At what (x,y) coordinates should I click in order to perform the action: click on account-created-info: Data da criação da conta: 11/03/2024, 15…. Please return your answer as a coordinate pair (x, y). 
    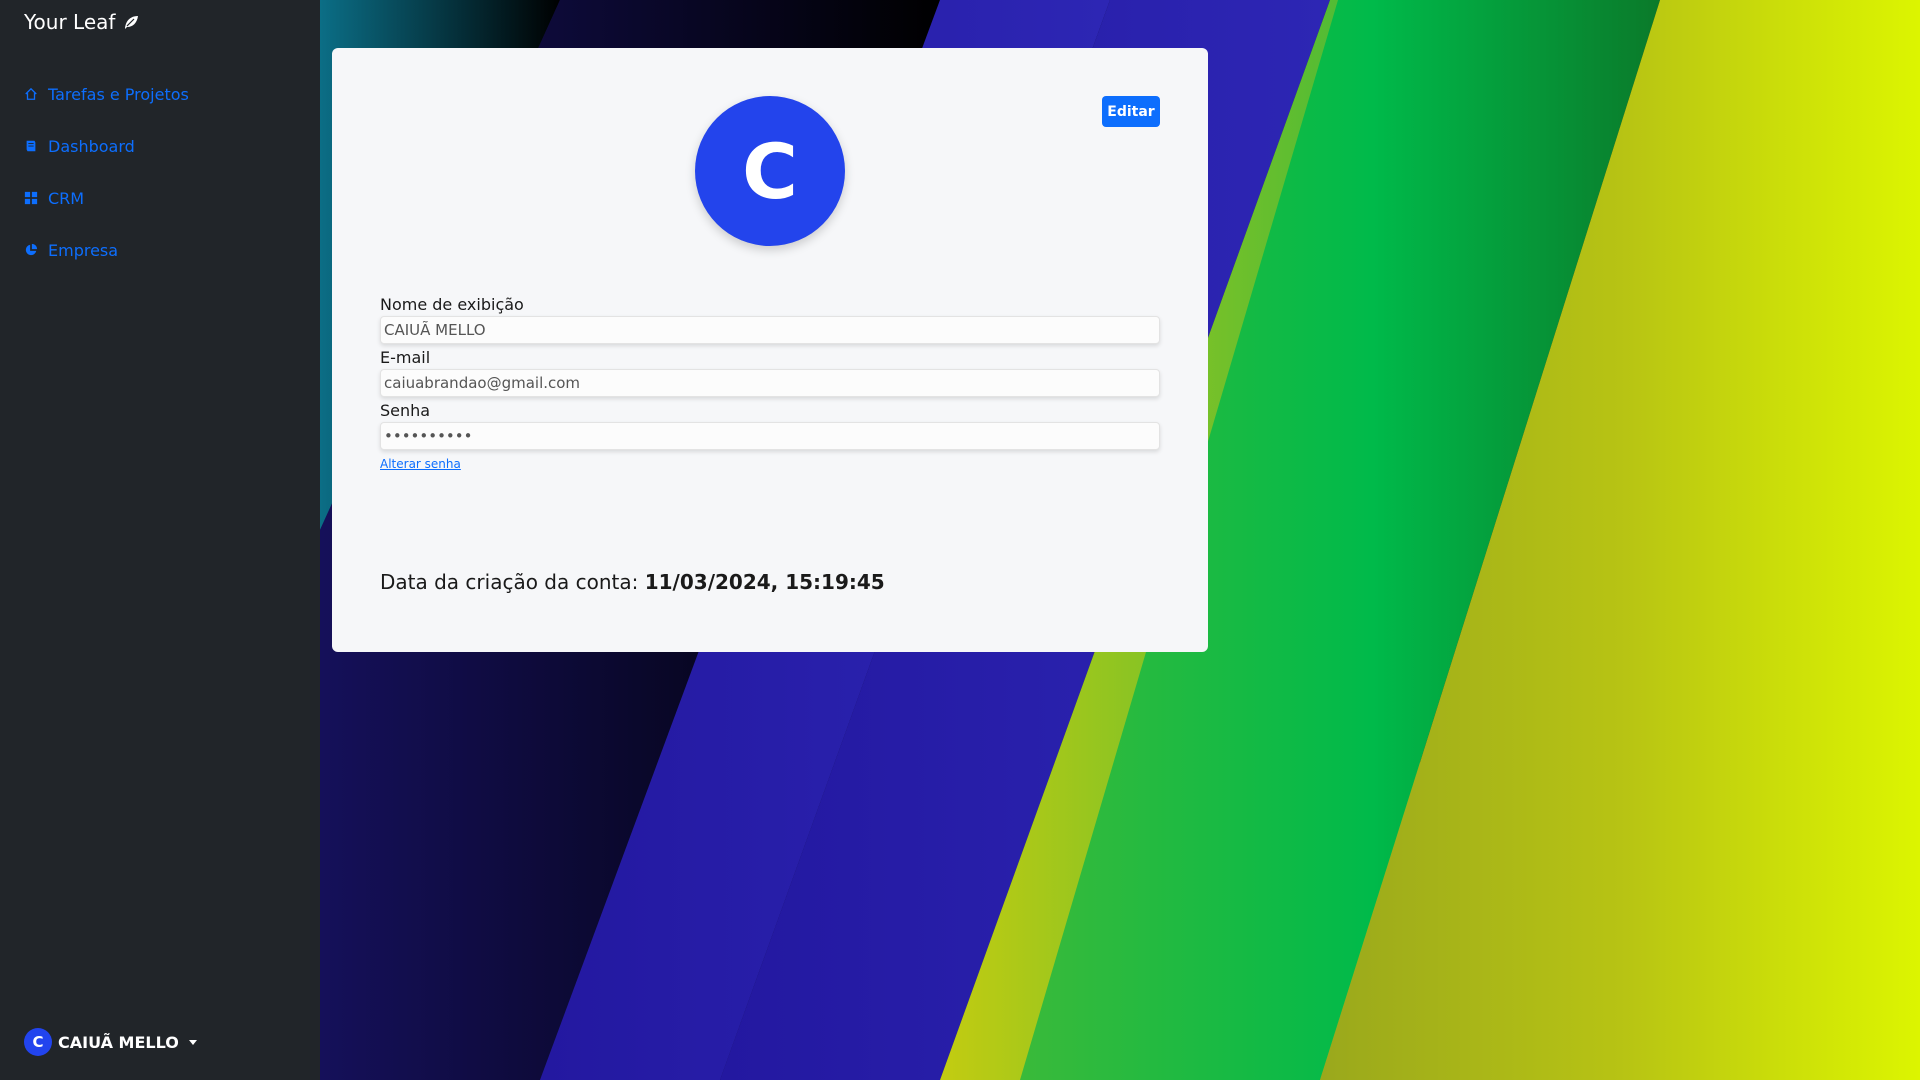
    Looking at the image, I should click on (632, 582).